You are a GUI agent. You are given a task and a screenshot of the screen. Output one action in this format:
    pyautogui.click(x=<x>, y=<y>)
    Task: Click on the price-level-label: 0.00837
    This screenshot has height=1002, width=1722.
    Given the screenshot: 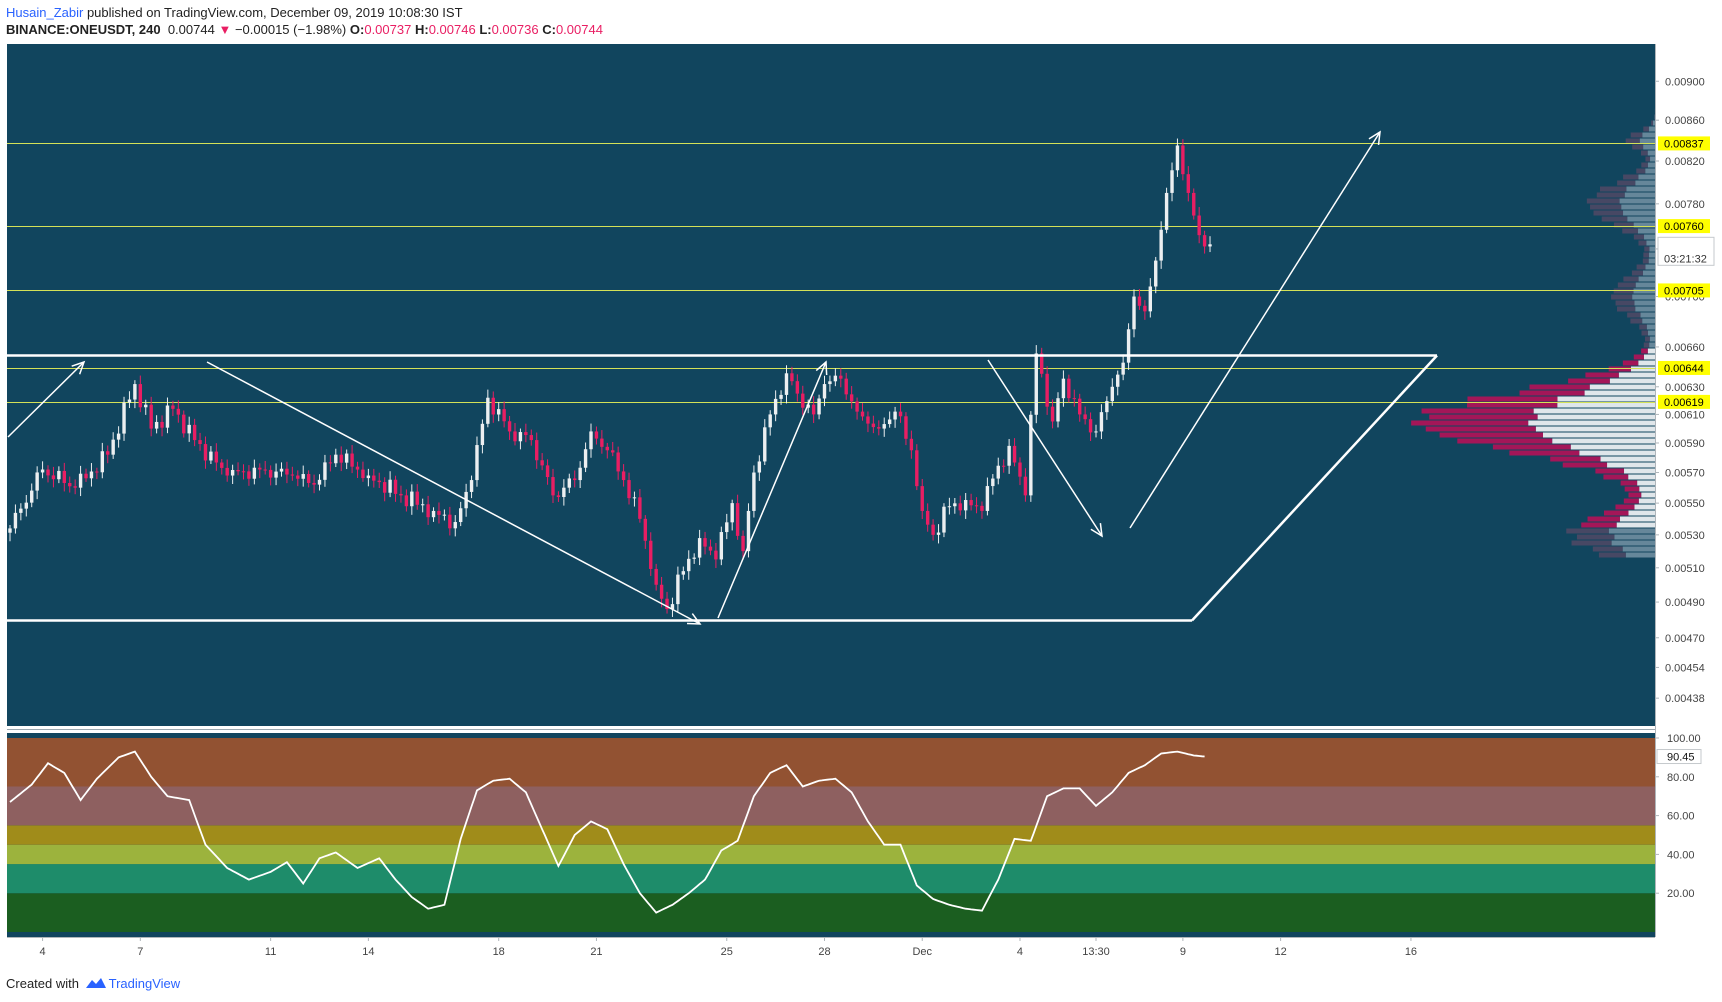 What is the action you would take?
    pyautogui.click(x=1684, y=144)
    